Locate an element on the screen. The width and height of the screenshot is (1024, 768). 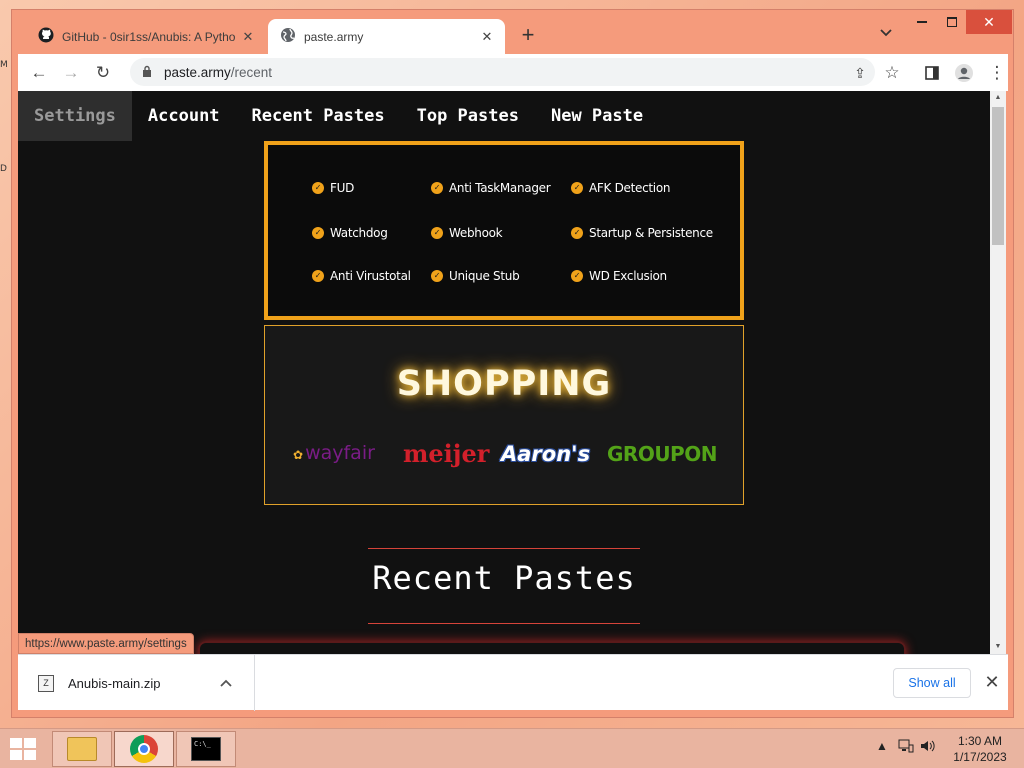
feature-label: WD Exclusion is located at coordinates (628, 276).